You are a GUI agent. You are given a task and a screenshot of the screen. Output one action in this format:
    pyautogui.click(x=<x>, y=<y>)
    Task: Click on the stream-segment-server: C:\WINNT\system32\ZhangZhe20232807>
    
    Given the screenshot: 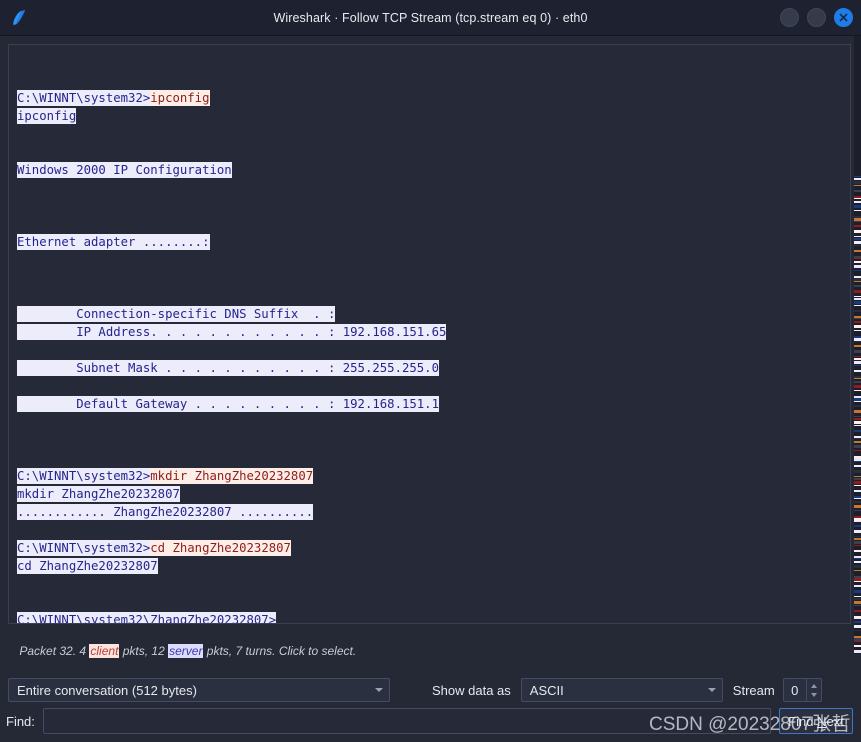 What is the action you would take?
    pyautogui.click(x=147, y=617)
    